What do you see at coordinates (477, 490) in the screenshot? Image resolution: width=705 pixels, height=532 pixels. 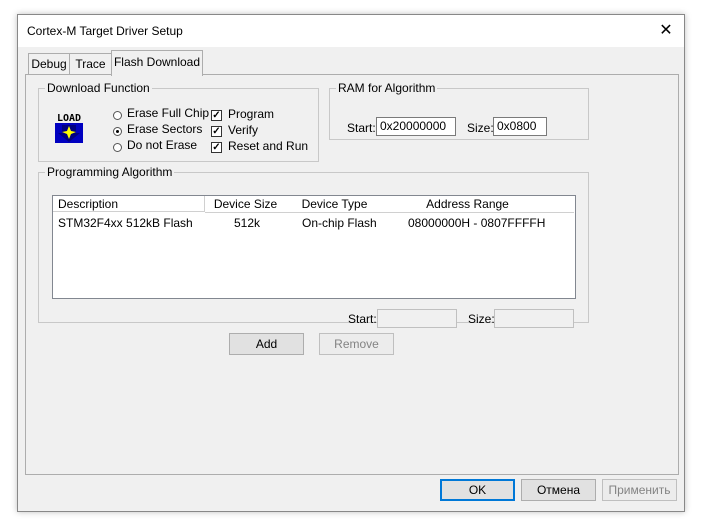 I see `ok-button: OK` at bounding box center [477, 490].